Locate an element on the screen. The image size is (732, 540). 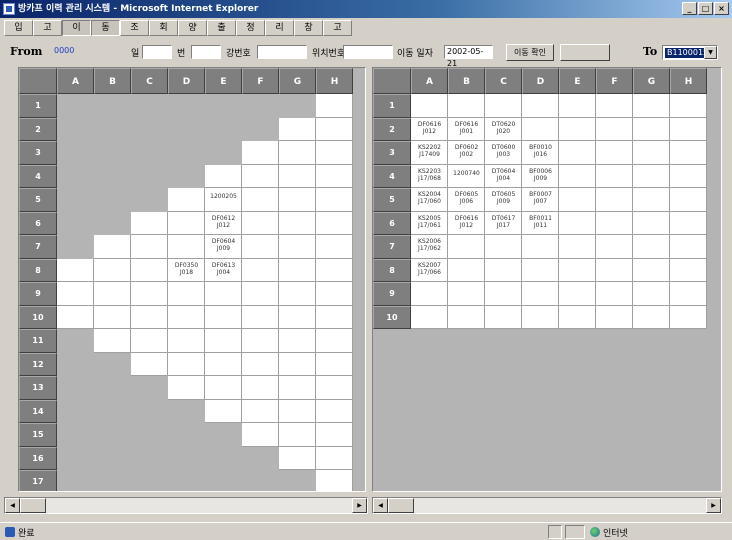
slot-cell: DT0617 J017 is located at coordinates (503, 223).